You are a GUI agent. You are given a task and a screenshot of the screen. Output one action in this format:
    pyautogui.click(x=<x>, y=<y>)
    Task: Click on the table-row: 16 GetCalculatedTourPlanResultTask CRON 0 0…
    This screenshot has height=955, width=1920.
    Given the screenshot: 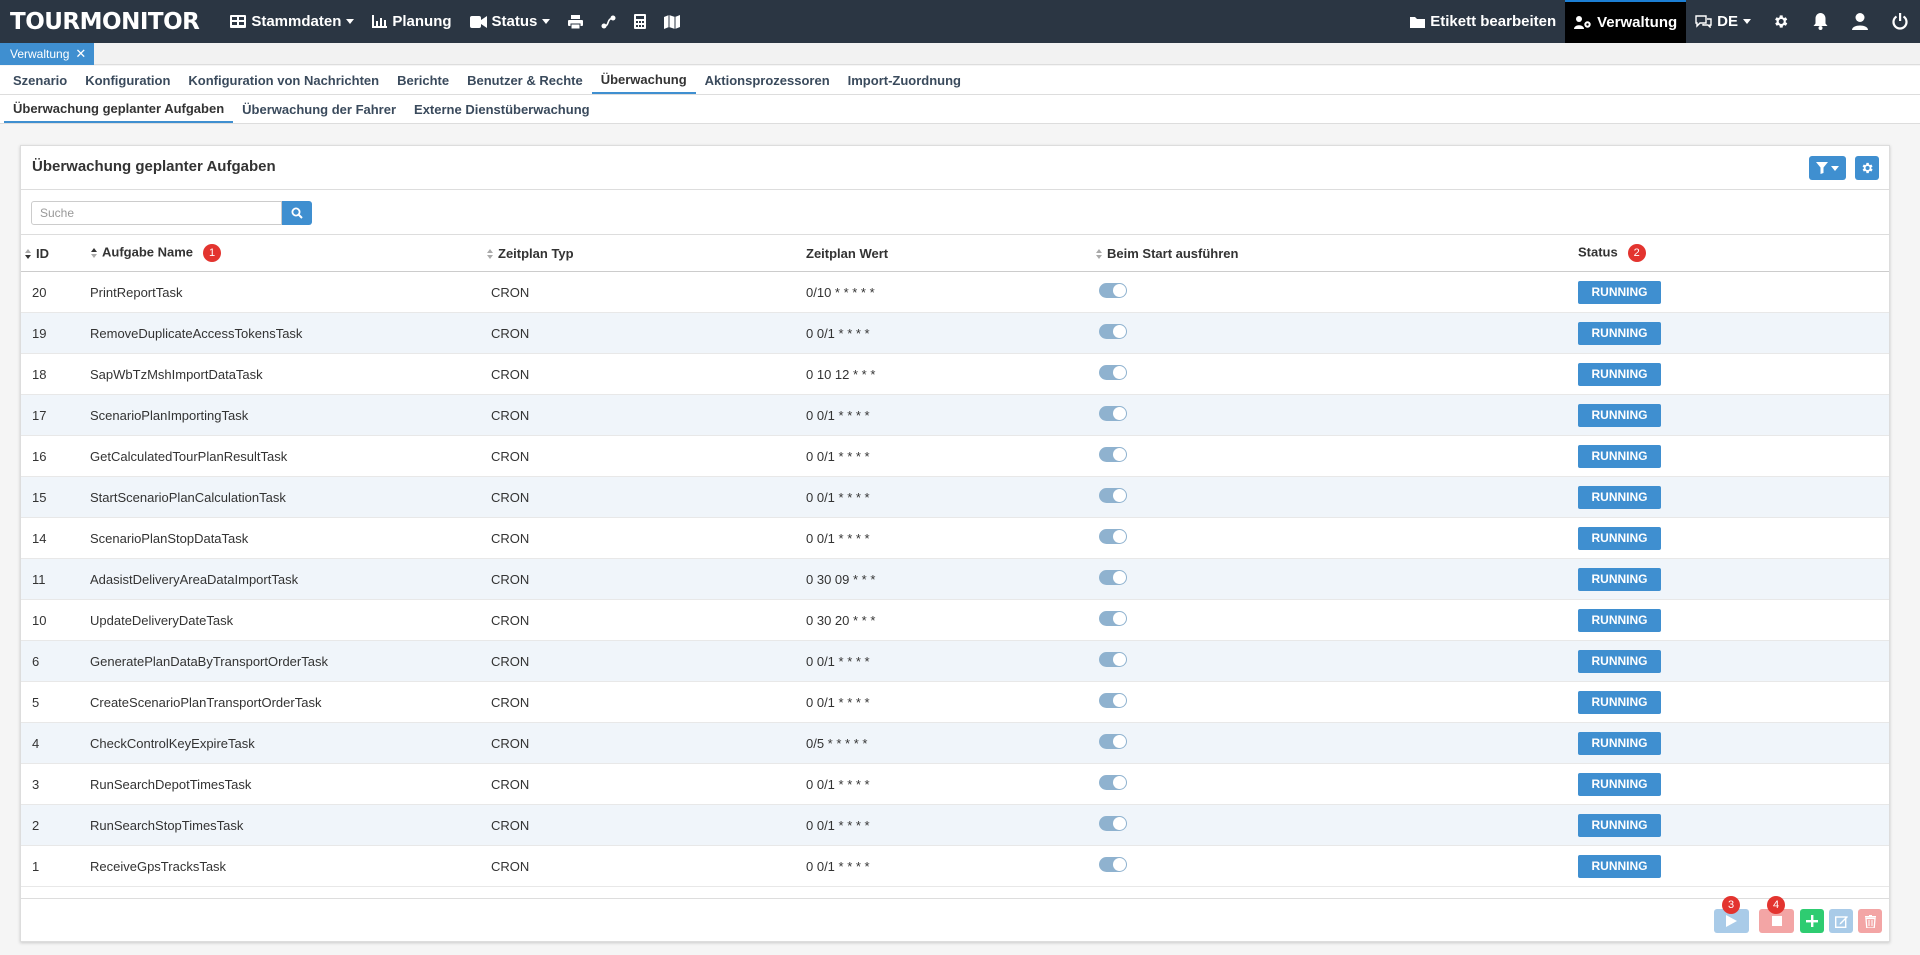 What is the action you would take?
    pyautogui.click(x=955, y=456)
    